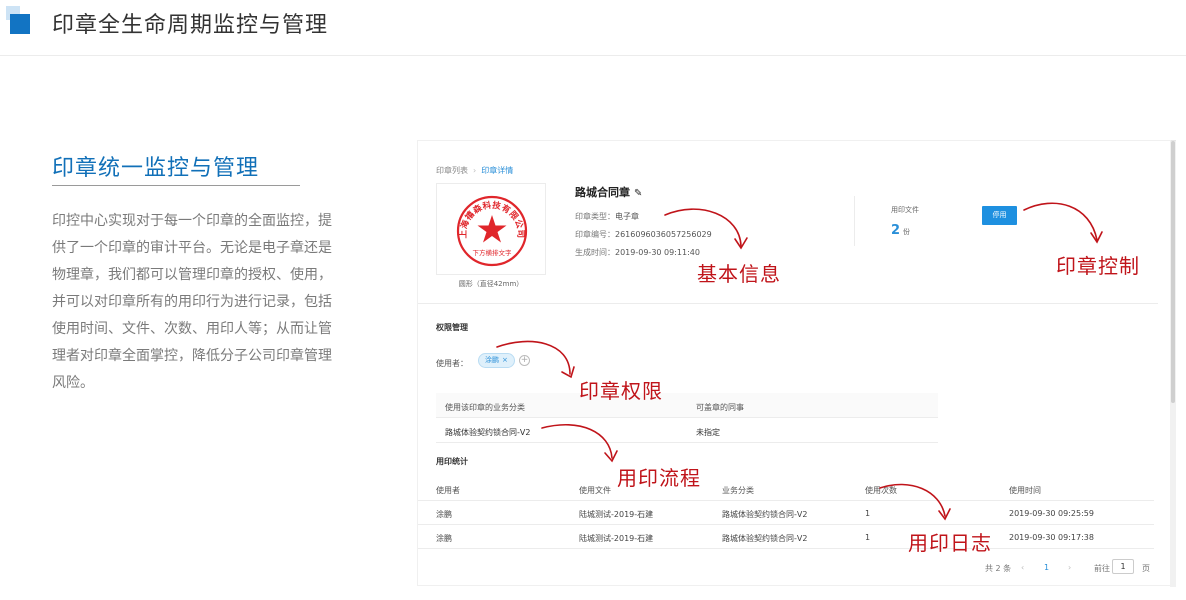  What do you see at coordinates (533, 357) in the screenshot?
I see `arrow-seal-permission` at bounding box center [533, 357].